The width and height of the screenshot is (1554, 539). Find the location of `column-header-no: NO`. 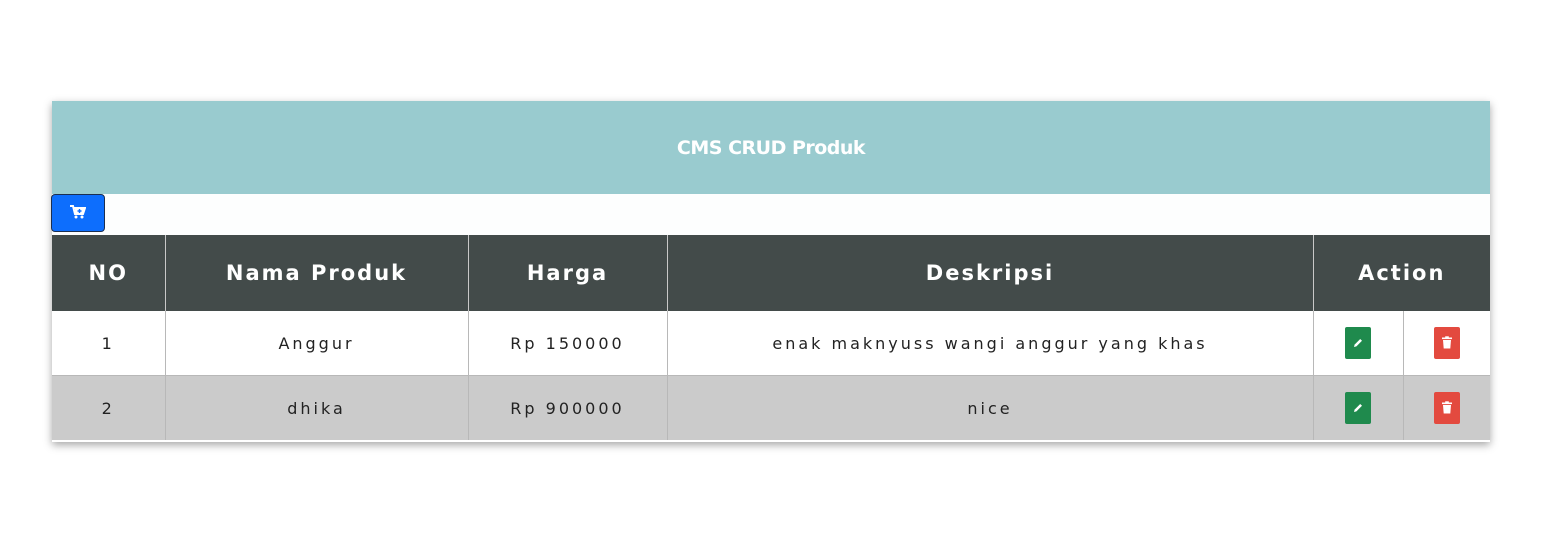

column-header-no: NO is located at coordinates (109, 273).